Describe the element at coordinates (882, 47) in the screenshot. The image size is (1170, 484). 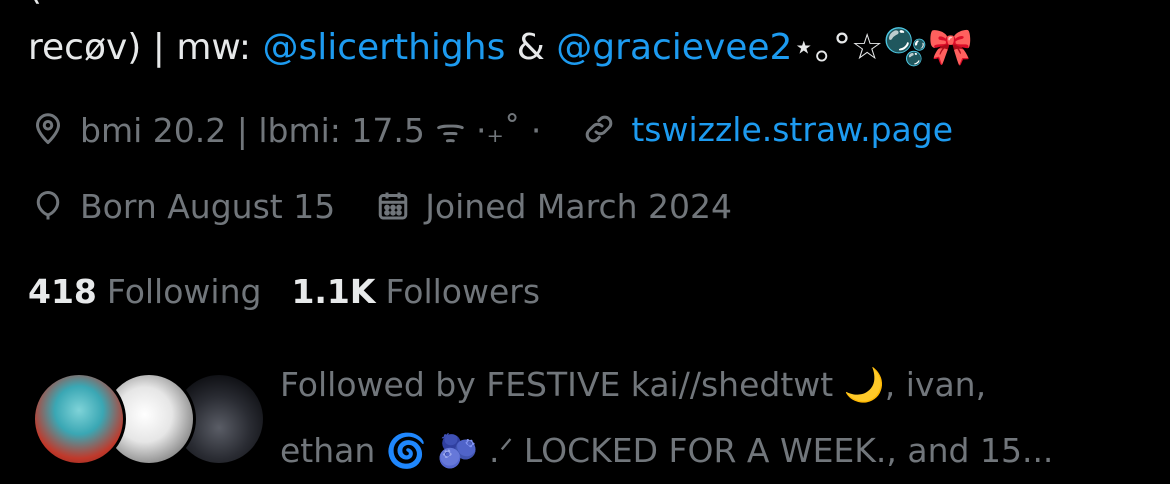
I see `bio-suffix: ⋆｡°☆🫧🎀` at that location.